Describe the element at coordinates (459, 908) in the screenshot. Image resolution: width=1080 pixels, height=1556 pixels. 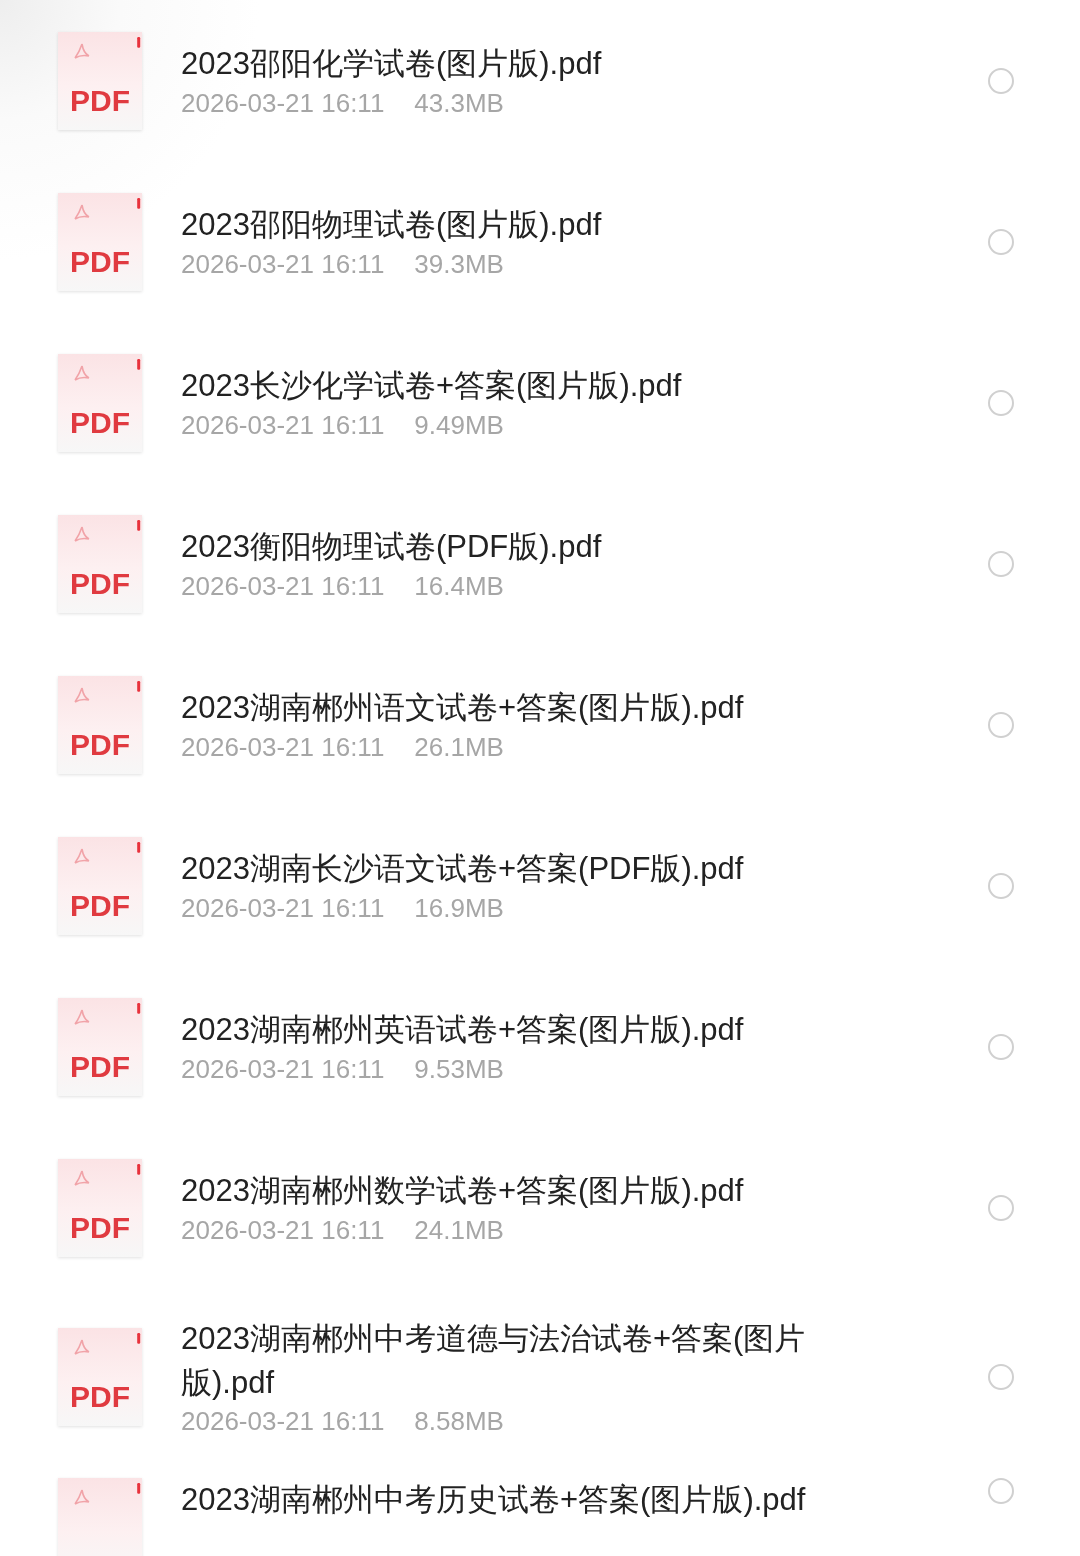
I see `file-size: 16.9MB` at that location.